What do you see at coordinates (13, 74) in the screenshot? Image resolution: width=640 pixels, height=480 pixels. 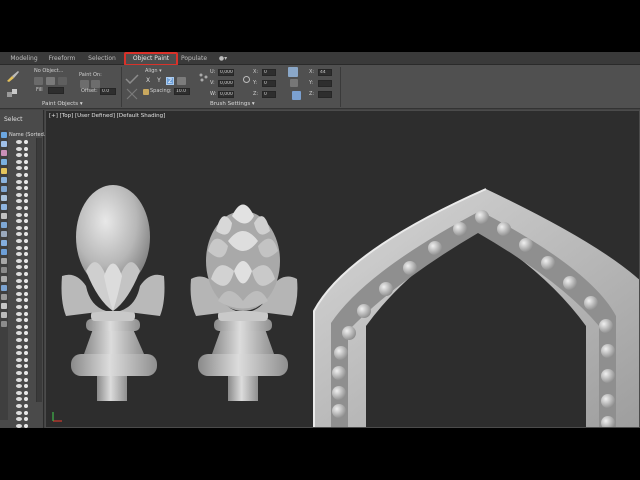 I see `paint-brush-icon` at bounding box center [13, 74].